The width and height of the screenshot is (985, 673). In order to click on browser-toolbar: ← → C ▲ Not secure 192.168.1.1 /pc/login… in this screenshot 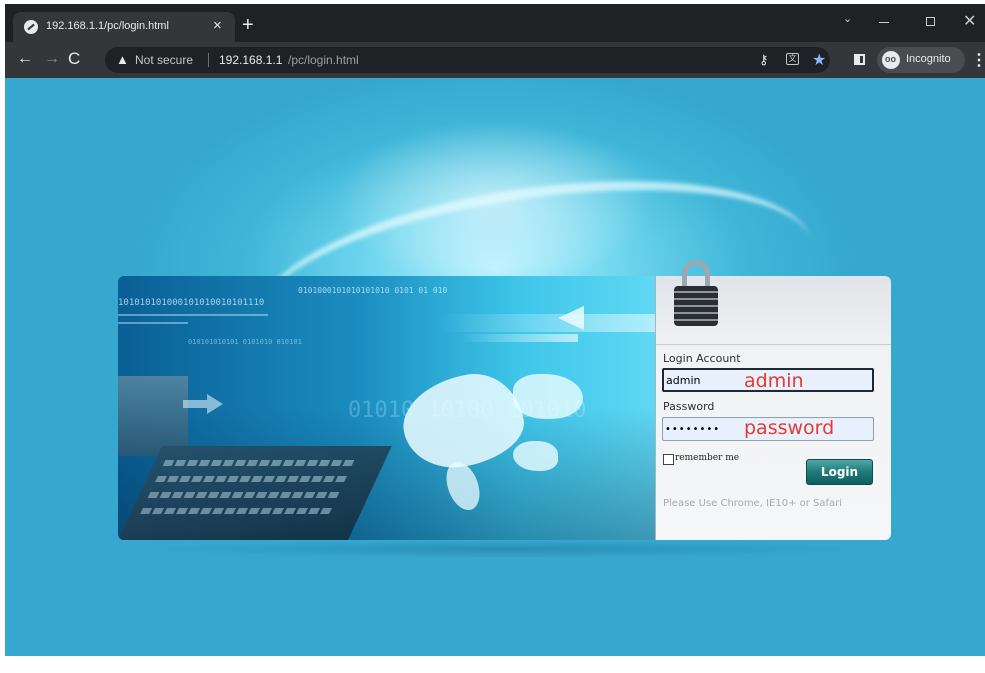, I will do `click(495, 60)`.